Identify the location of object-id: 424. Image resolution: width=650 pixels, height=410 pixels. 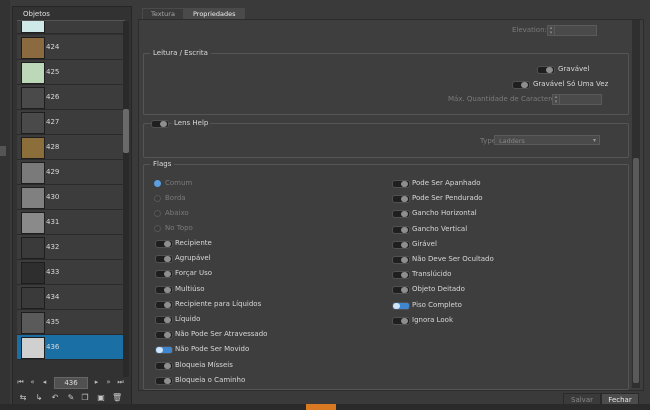
(53, 47).